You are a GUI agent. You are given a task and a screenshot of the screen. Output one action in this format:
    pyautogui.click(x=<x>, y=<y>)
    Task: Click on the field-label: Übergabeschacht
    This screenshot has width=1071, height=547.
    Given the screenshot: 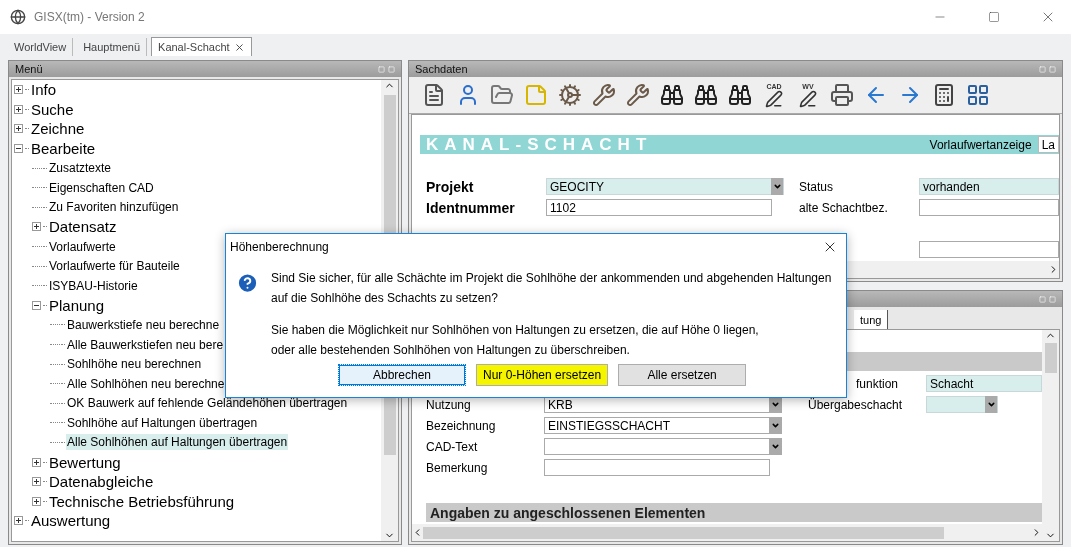 What is the action you would take?
    pyautogui.click(x=856, y=404)
    